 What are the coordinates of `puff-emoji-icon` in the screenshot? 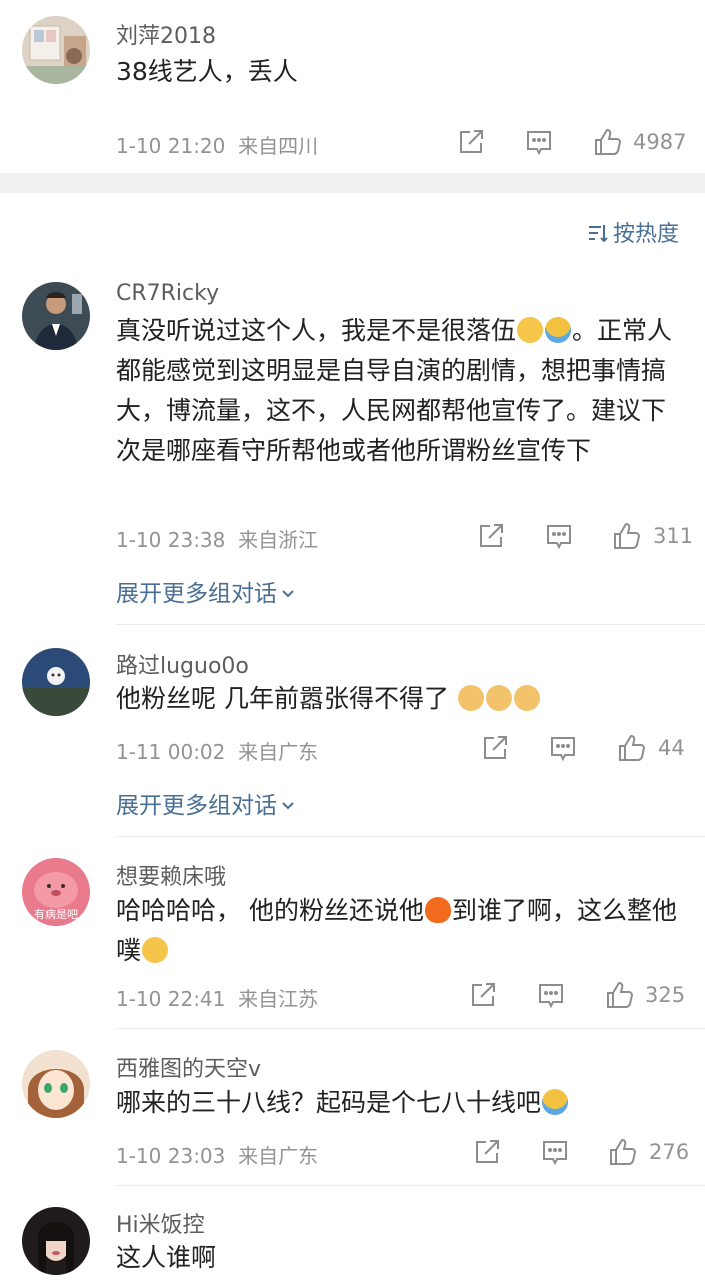 It's located at (155, 950).